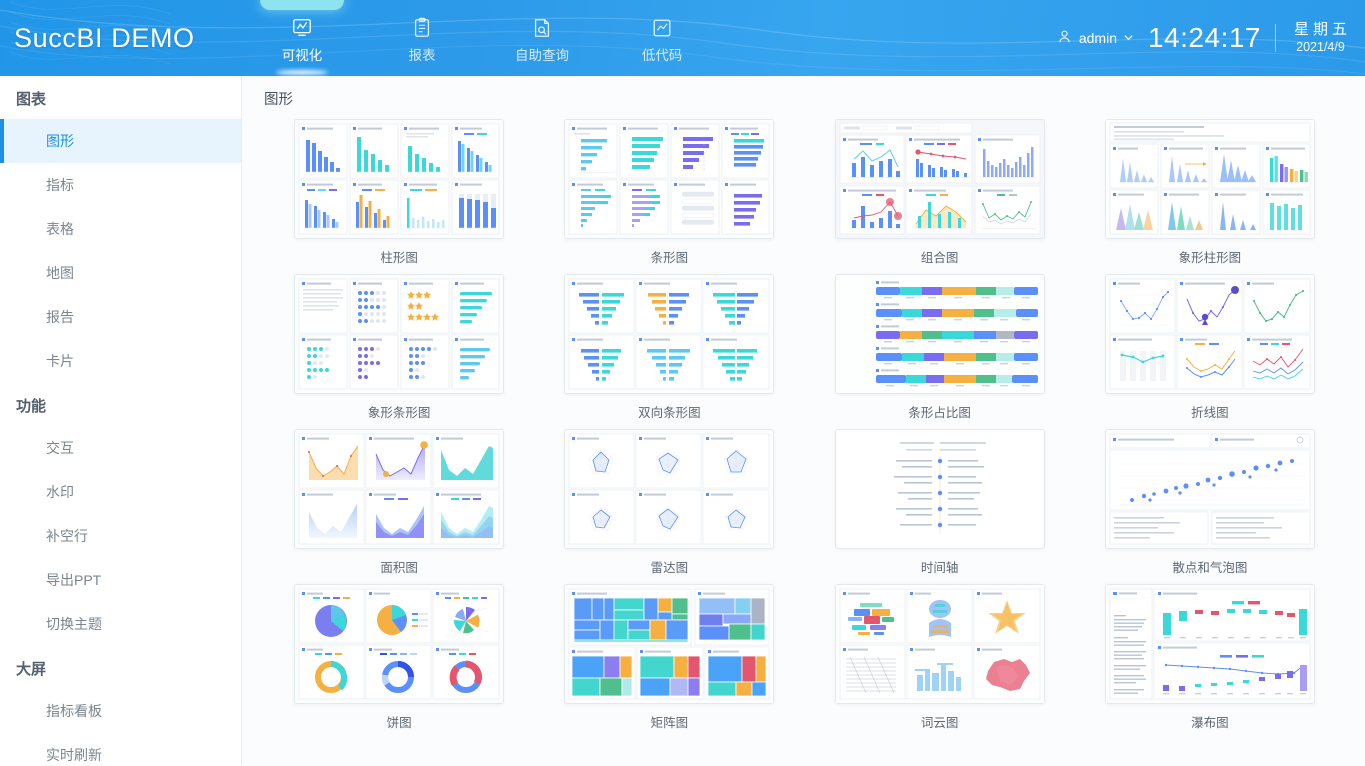  What do you see at coordinates (60, 273) in the screenshot?
I see `sidebar-item-label: 地图` at bounding box center [60, 273].